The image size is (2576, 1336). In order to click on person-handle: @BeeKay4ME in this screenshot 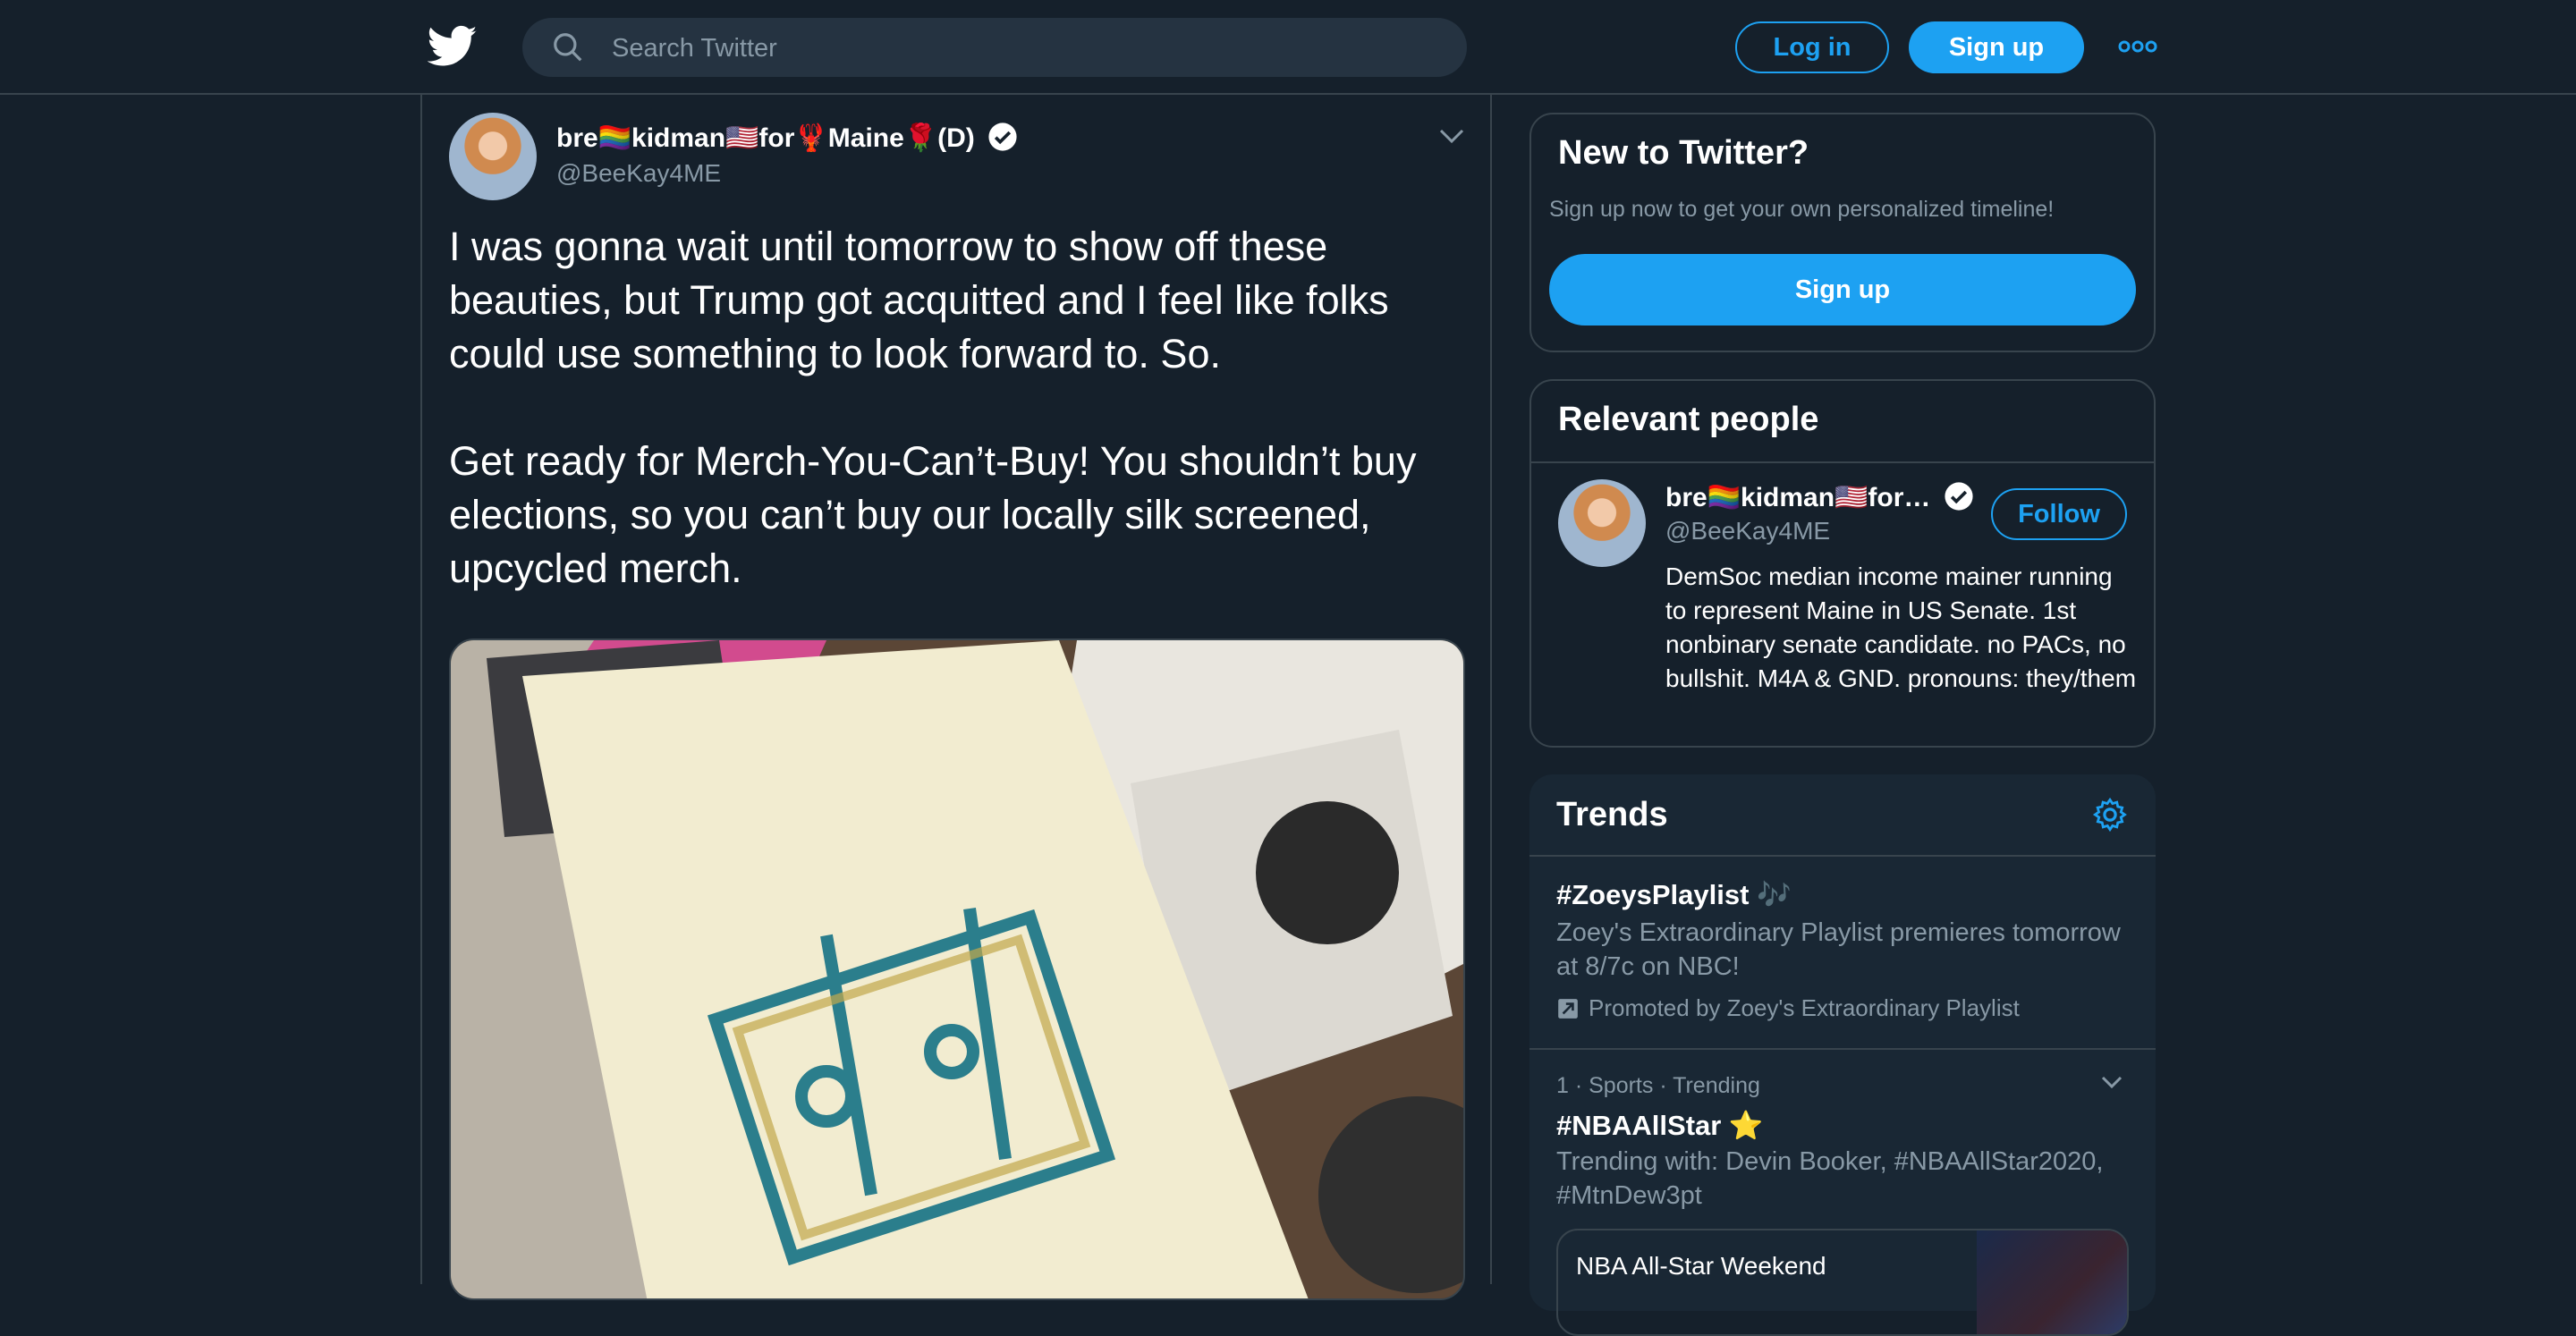, I will do `click(1747, 531)`.